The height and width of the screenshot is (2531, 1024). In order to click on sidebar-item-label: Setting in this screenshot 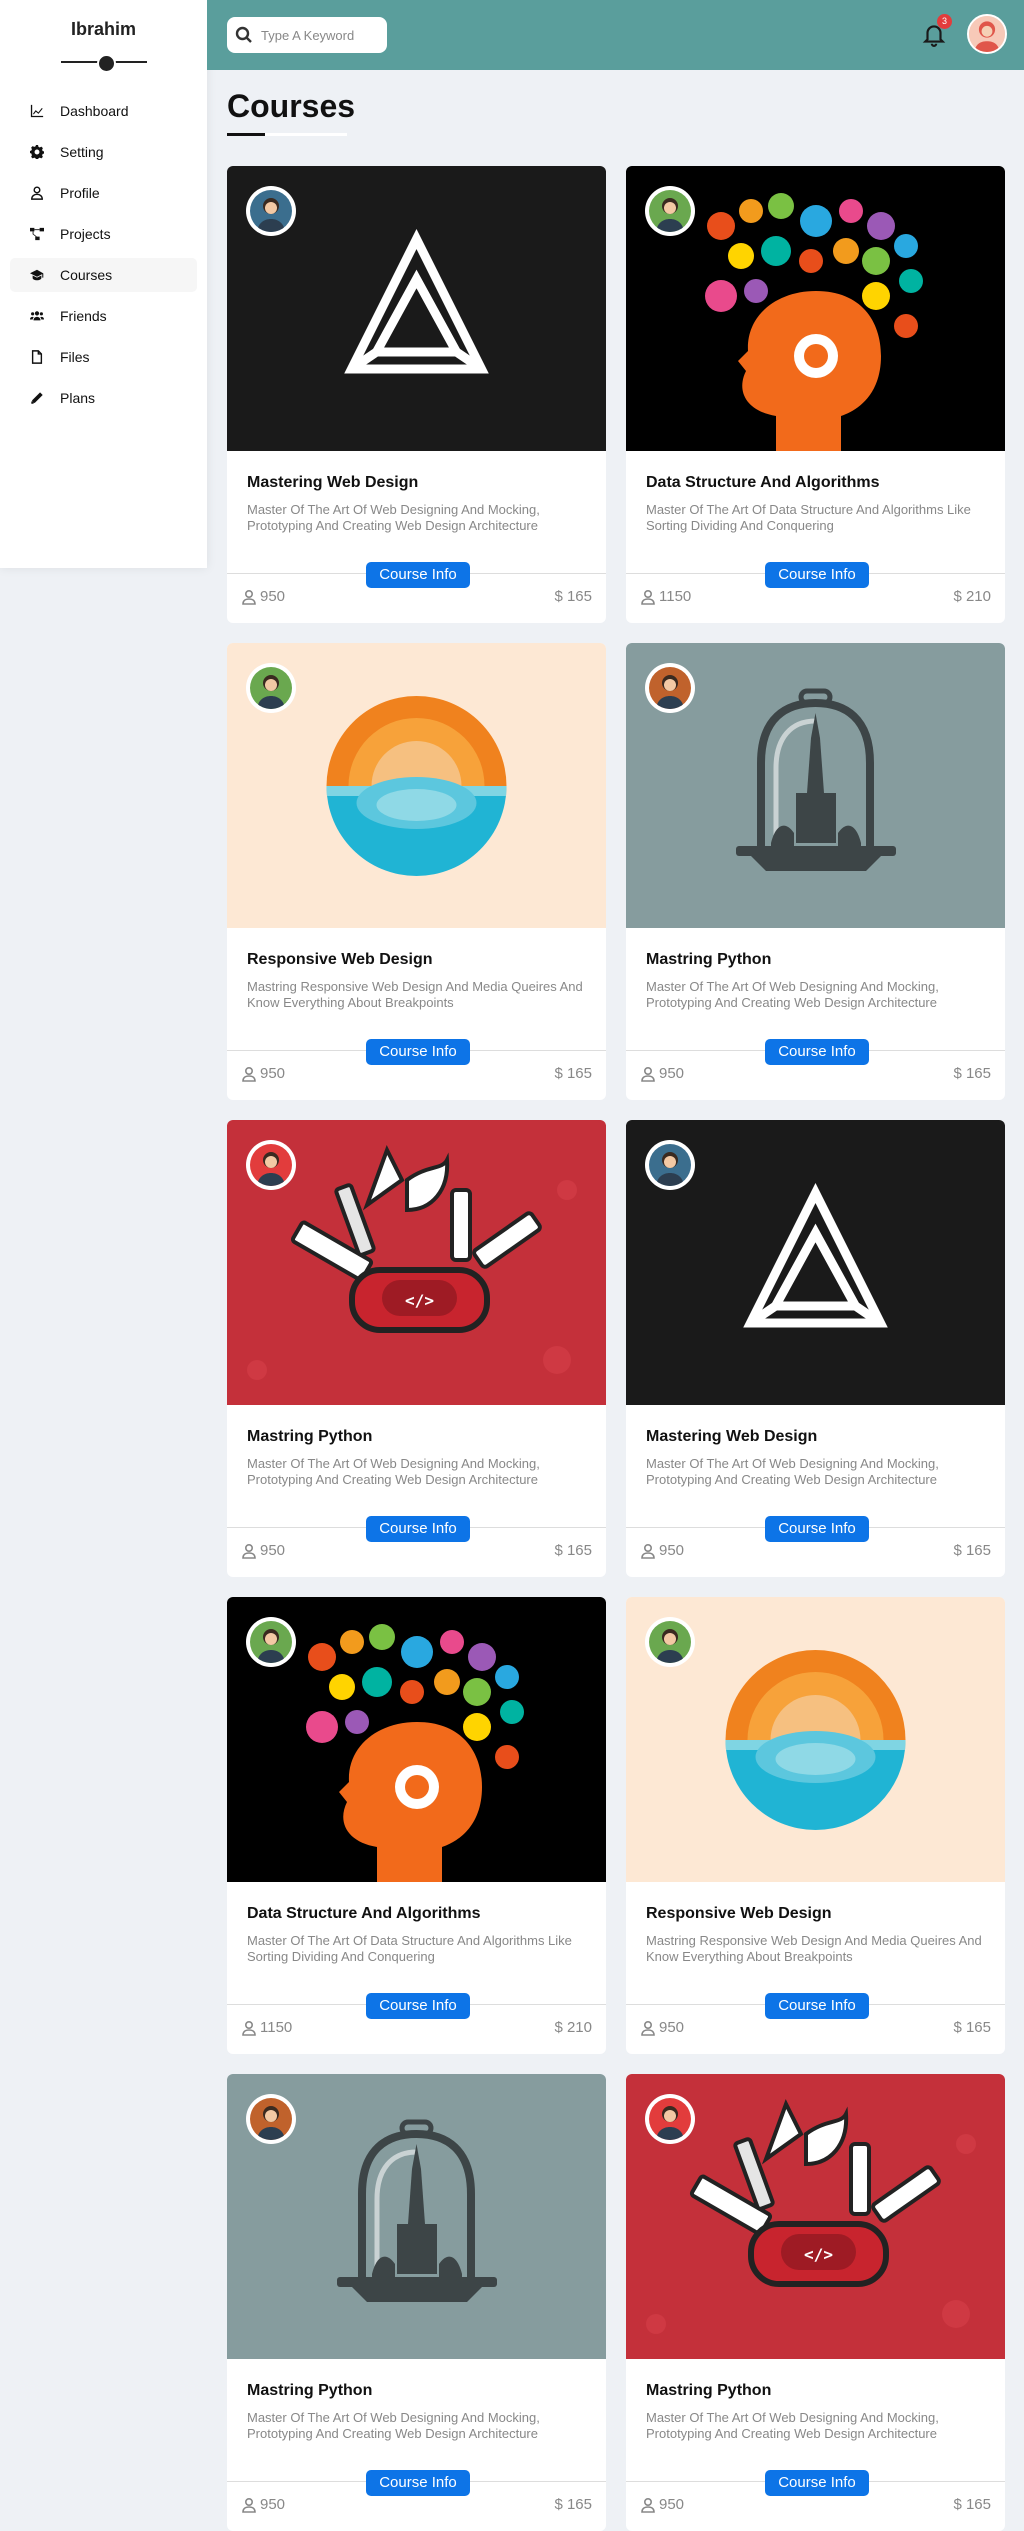, I will do `click(82, 152)`.